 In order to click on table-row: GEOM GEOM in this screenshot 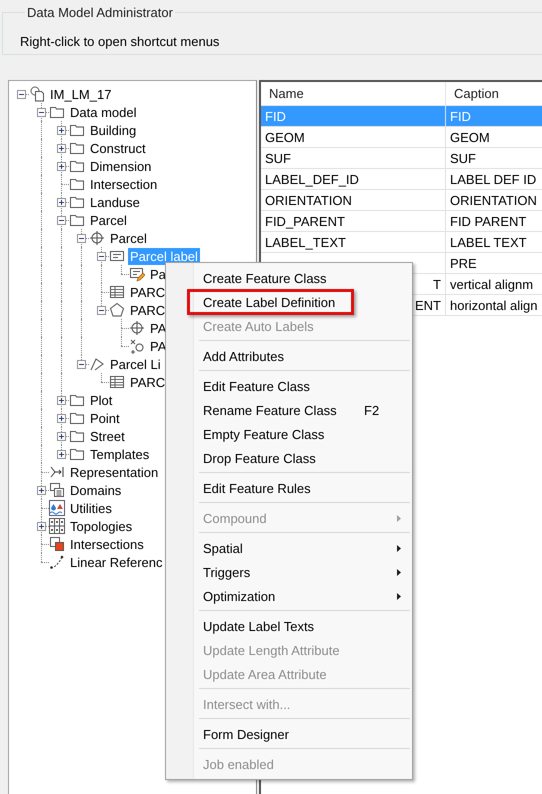, I will do `click(401, 137)`.